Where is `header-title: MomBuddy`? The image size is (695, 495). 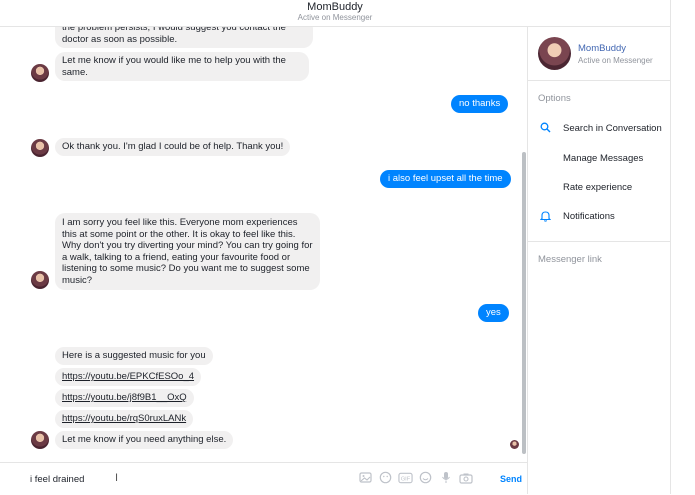 header-title: MomBuddy is located at coordinates (335, 7).